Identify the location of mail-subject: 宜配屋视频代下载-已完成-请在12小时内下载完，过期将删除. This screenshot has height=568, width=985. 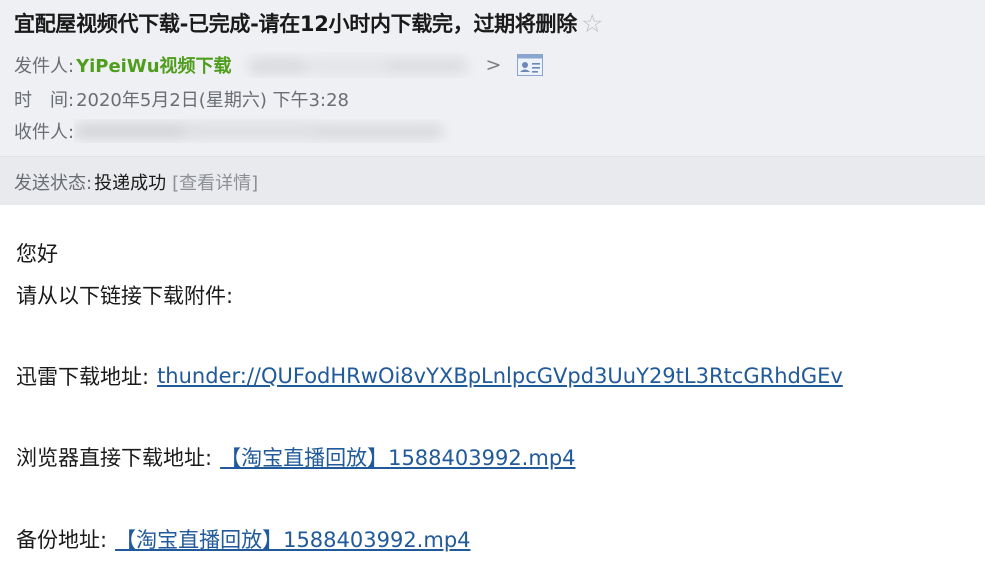
(295, 24).